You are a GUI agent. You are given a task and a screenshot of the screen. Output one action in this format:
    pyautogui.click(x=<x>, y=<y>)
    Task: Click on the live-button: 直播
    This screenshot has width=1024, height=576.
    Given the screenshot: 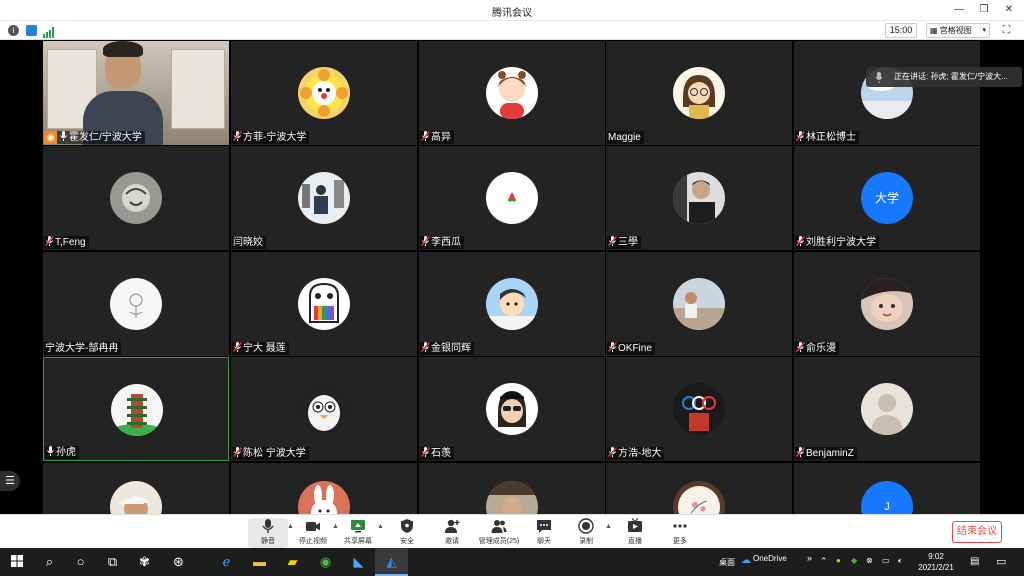 What is the action you would take?
    pyautogui.click(x=635, y=533)
    